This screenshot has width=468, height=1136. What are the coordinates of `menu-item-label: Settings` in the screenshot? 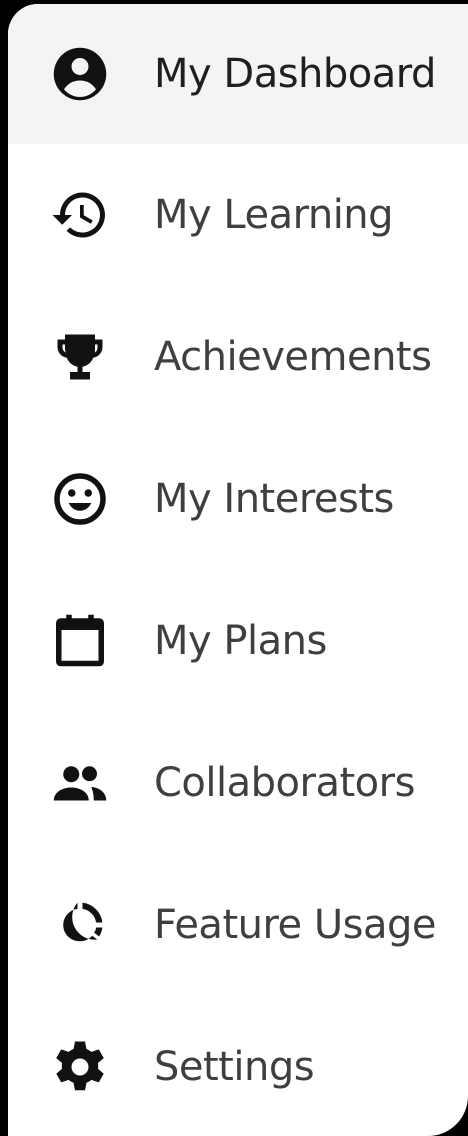 It's located at (234, 1067).